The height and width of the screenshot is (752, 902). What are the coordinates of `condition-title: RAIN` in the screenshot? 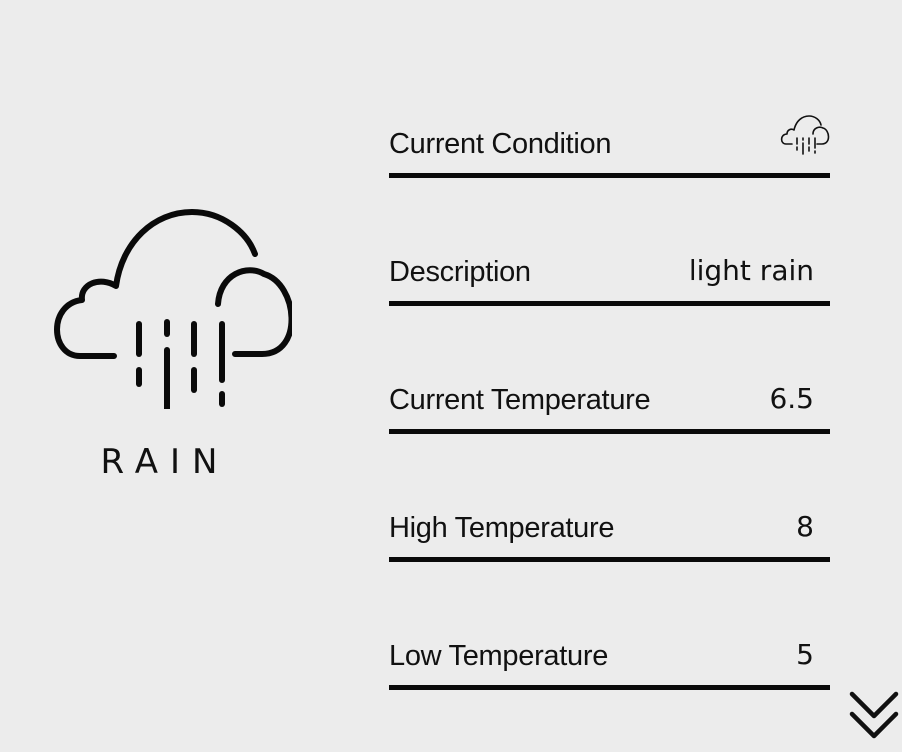 It's located at (165, 462).